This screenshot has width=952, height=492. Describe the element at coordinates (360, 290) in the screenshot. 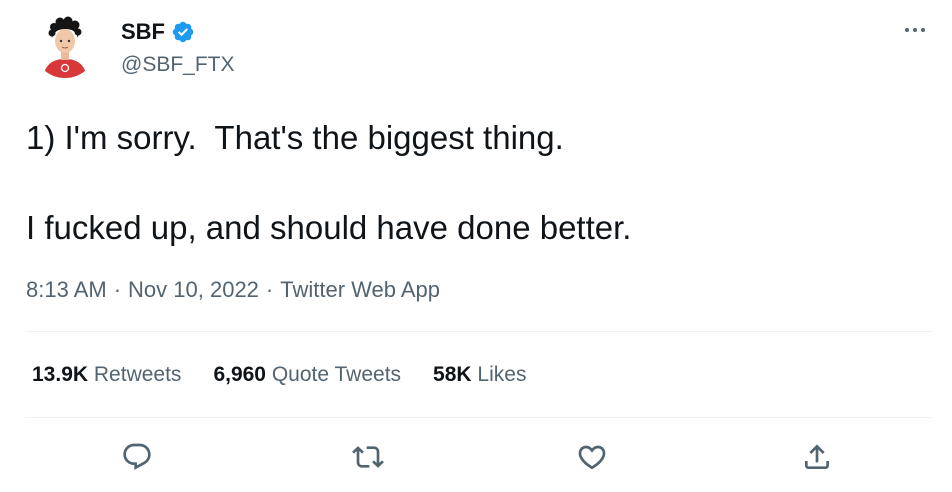

I see `tweet-source: Twitter Web App` at that location.